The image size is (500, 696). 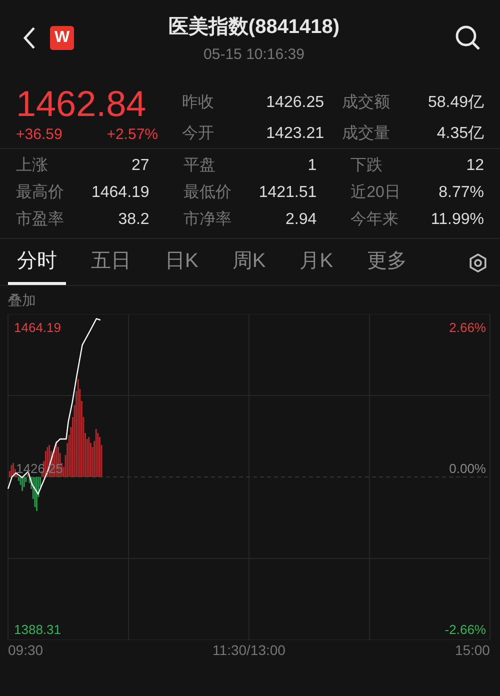 What do you see at coordinates (465, 629) in the screenshot?
I see `low-percent: -2.66%` at bounding box center [465, 629].